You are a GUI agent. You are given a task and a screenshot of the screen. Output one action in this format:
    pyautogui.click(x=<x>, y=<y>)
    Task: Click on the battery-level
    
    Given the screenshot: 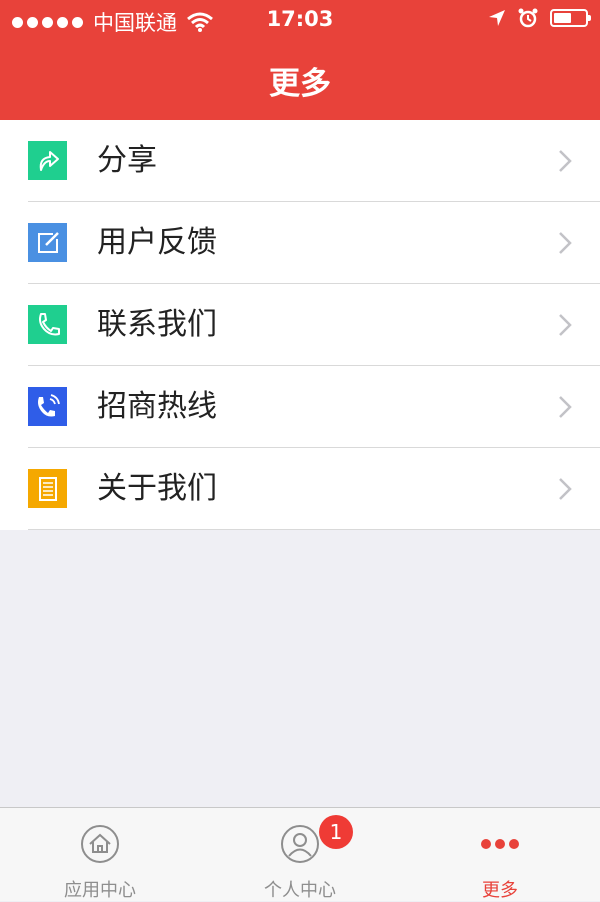 What is the action you would take?
    pyautogui.click(x=562, y=18)
    